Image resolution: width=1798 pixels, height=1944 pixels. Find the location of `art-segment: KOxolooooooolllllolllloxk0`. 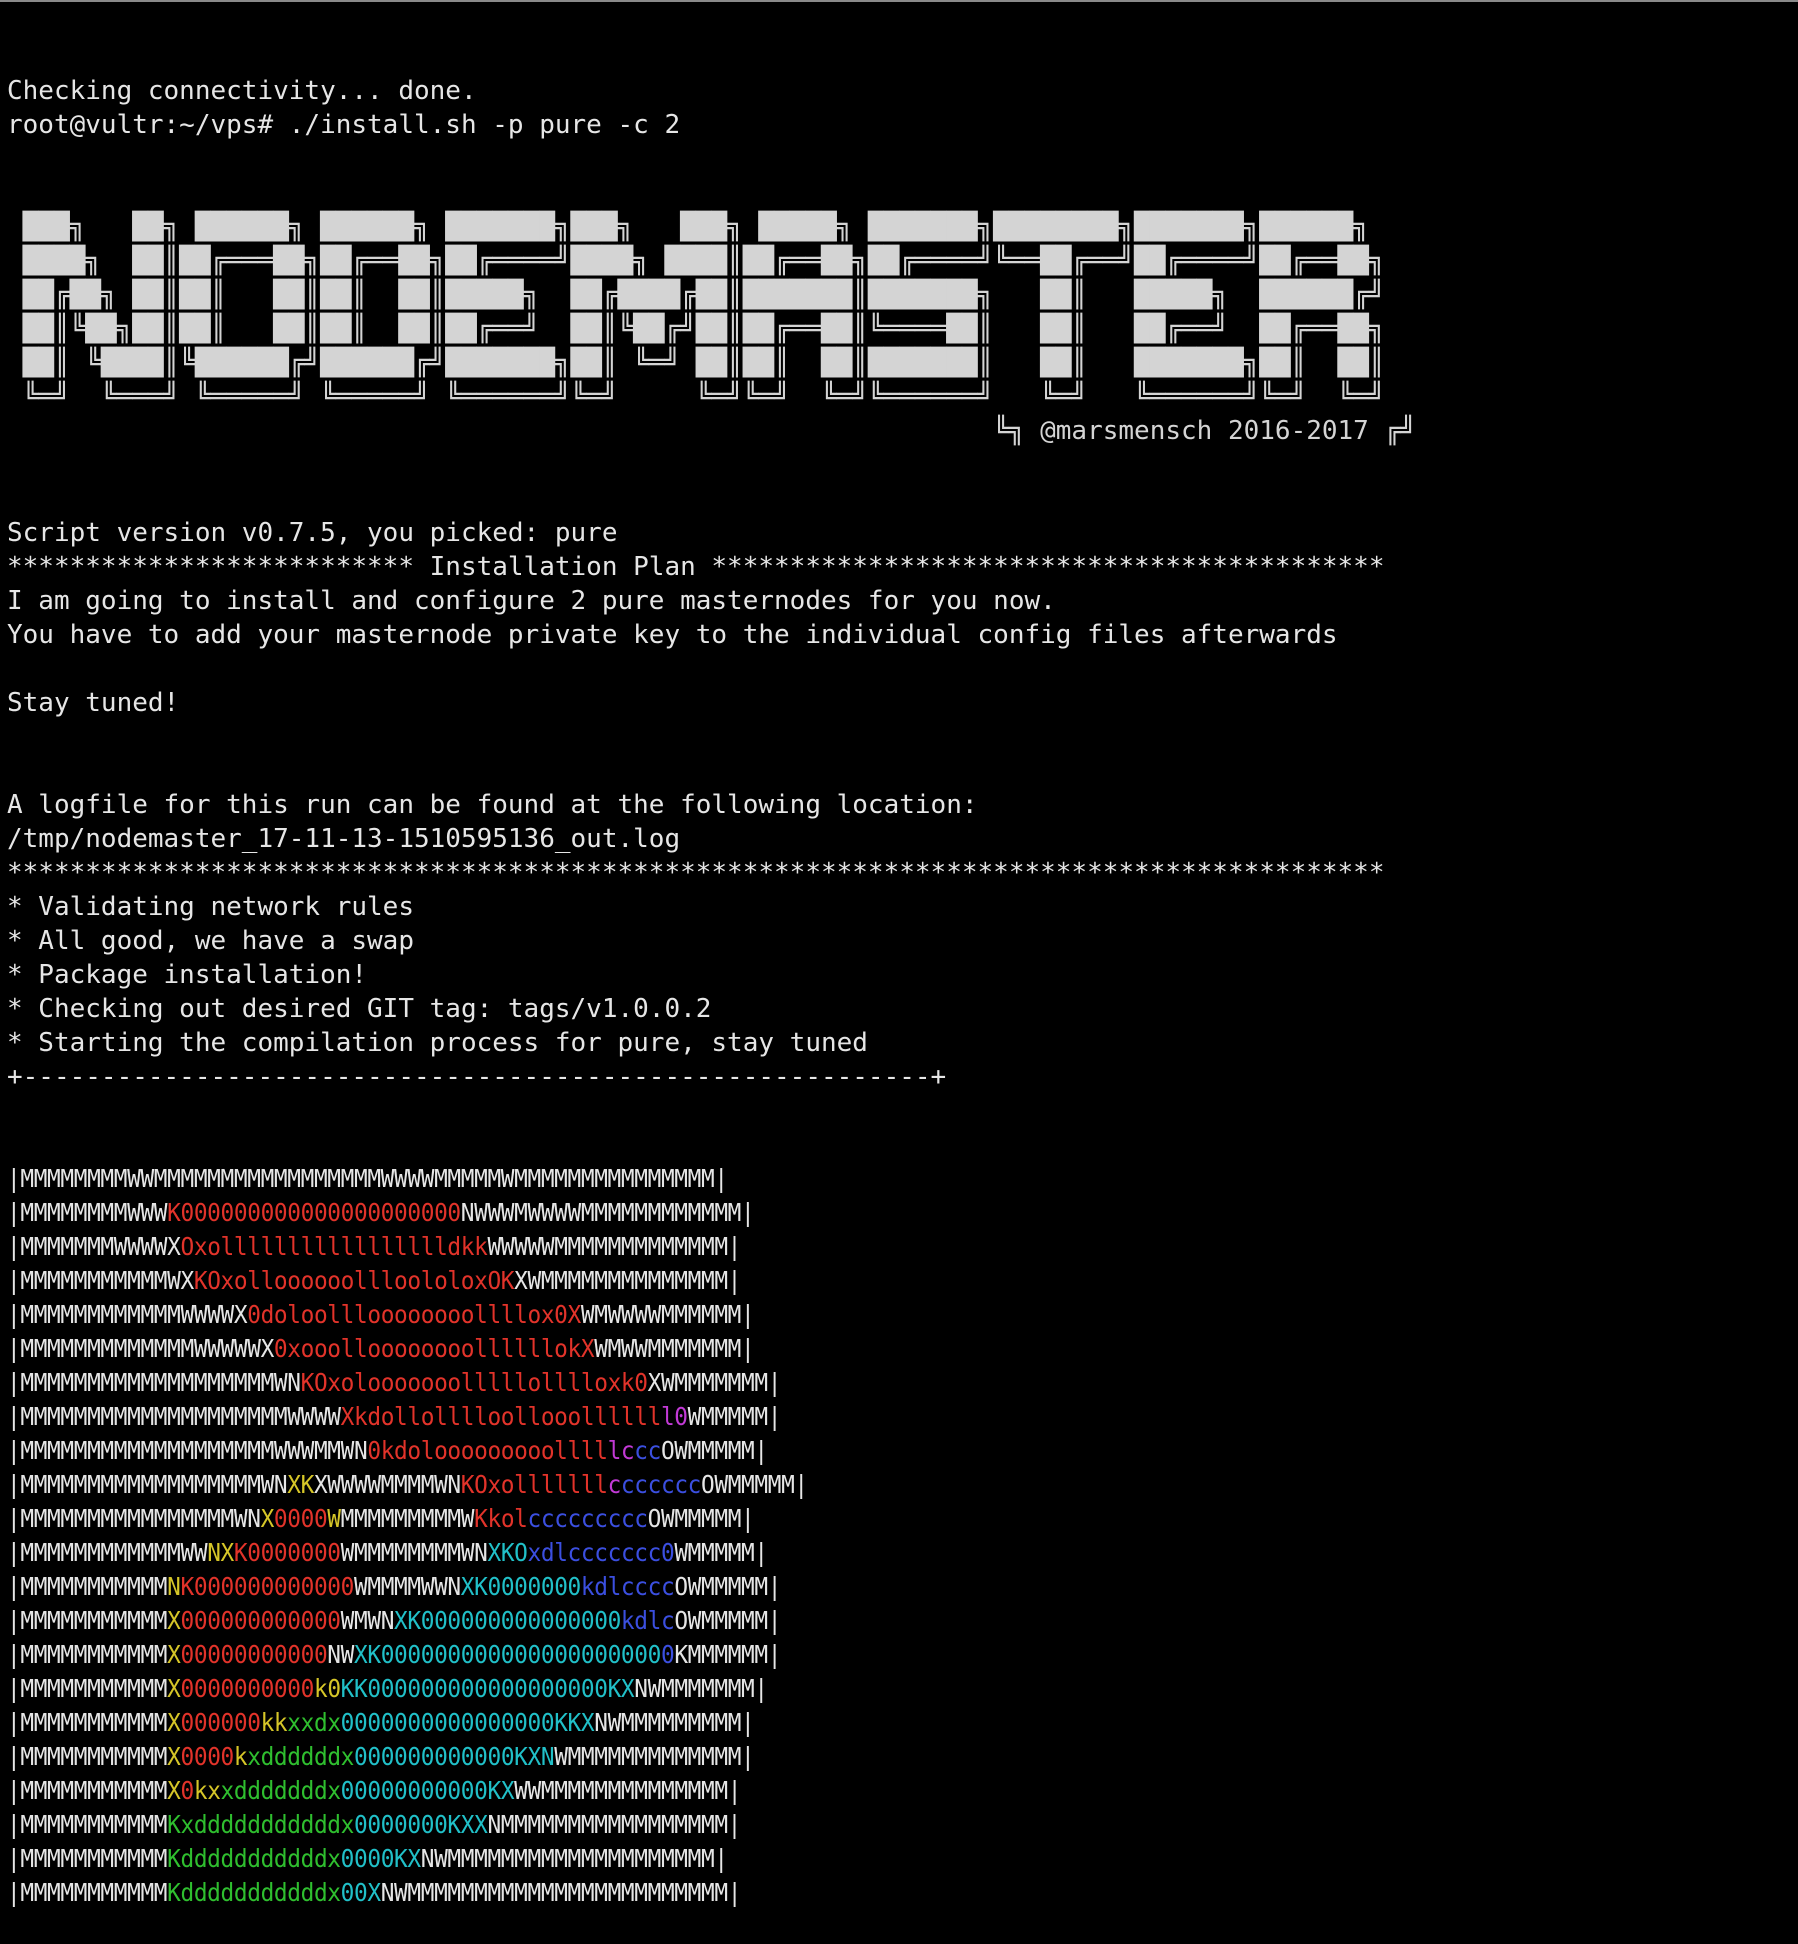

art-segment: KOxolooooooolllllolllloxk0 is located at coordinates (474, 1382).